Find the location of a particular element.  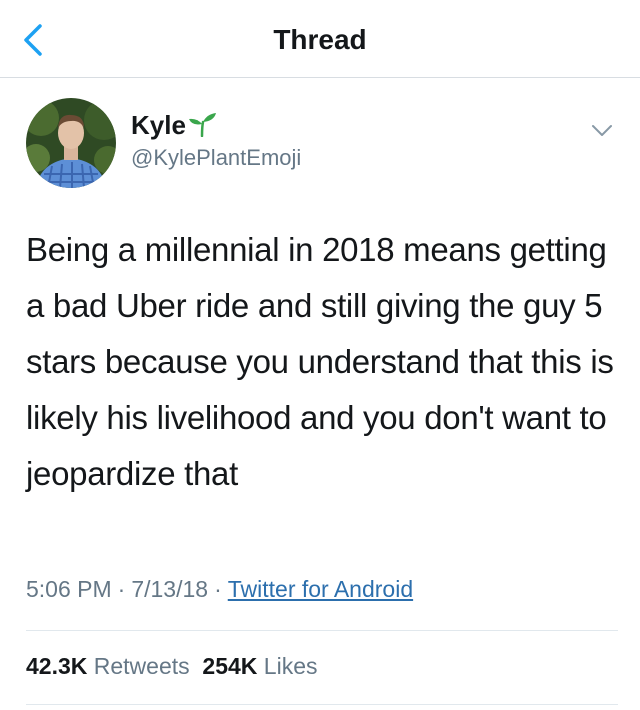

retweets-count: 42.3K is located at coordinates (57, 666).